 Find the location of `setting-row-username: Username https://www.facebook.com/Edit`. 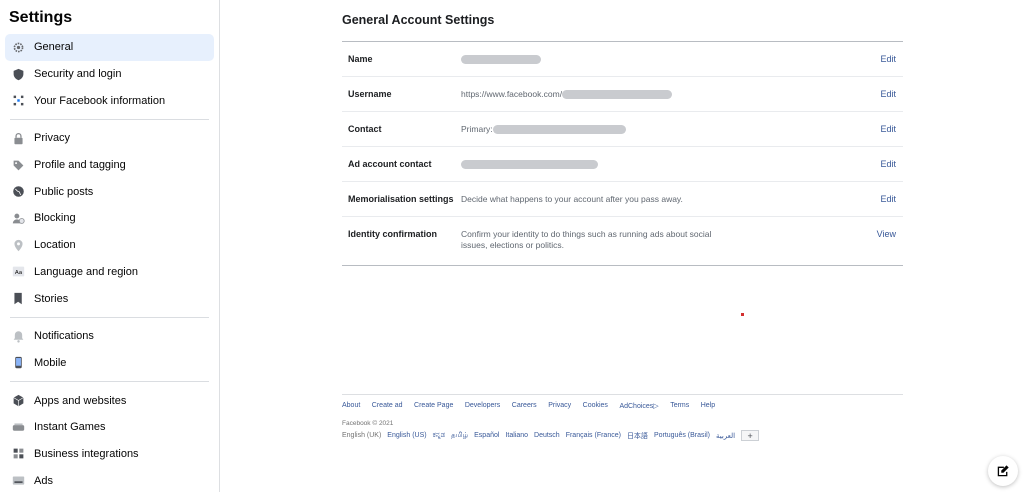

setting-row-username: Username https://www.facebook.com/Edit is located at coordinates (622, 94).